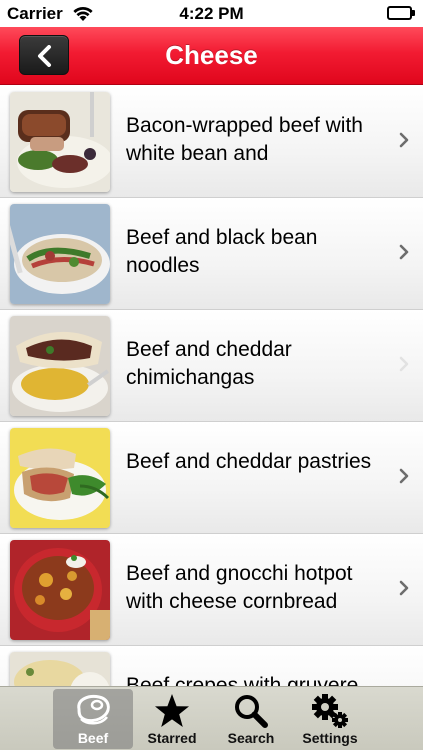  What do you see at coordinates (330, 738) in the screenshot?
I see `tab-label: Settings` at bounding box center [330, 738].